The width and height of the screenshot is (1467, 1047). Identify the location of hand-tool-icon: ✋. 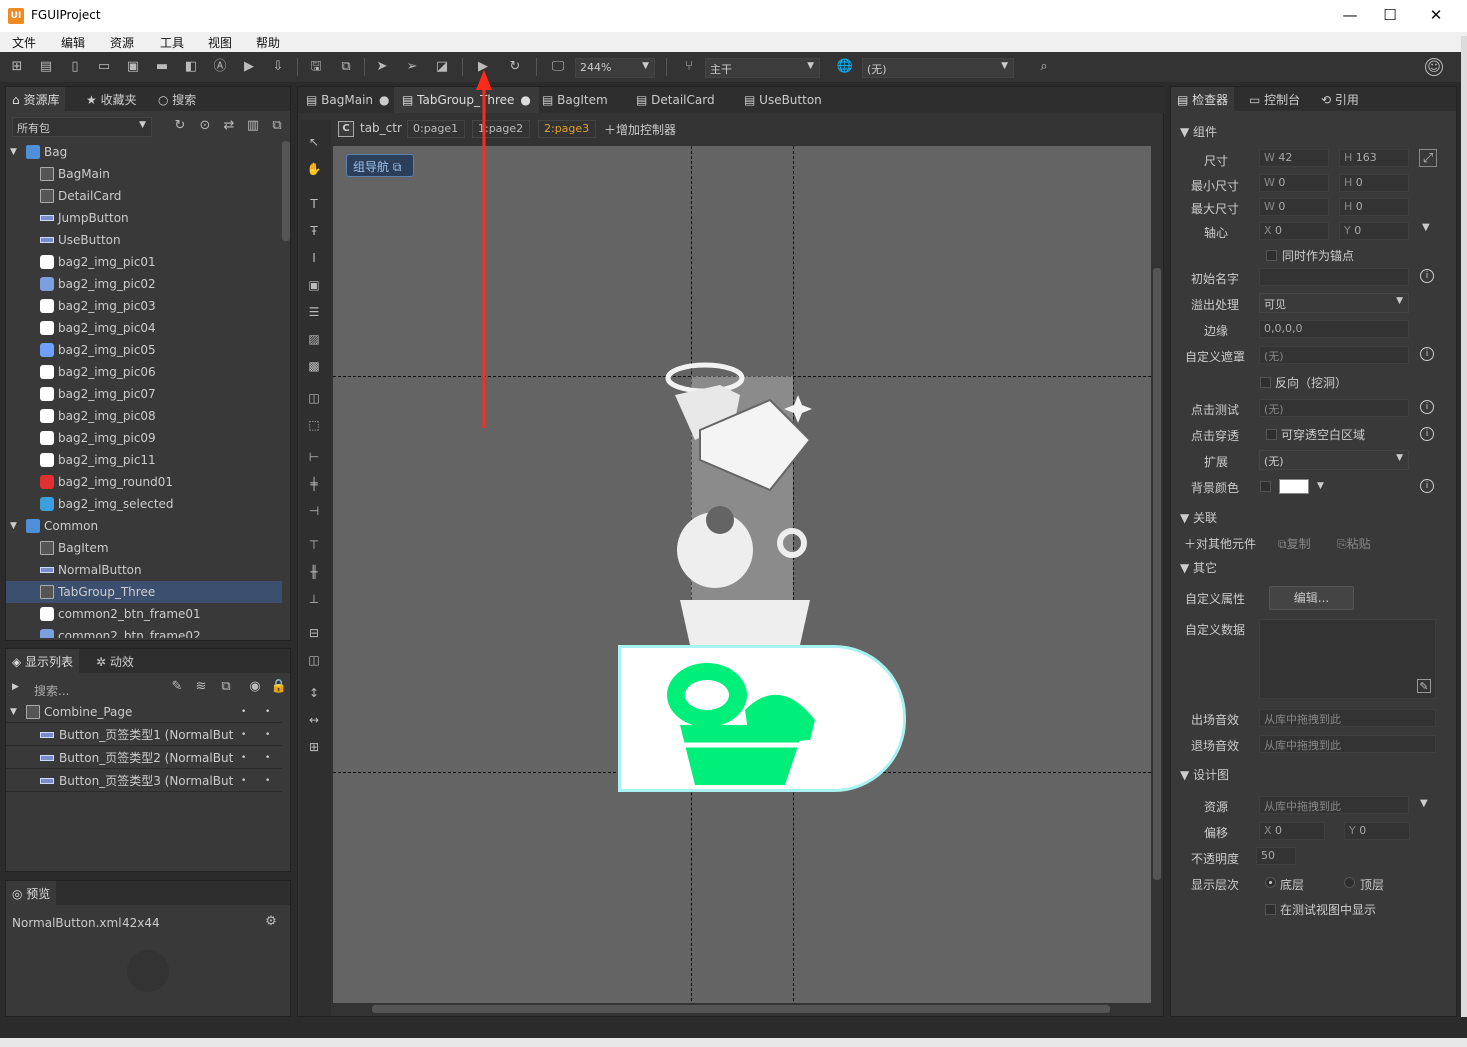
(314, 169).